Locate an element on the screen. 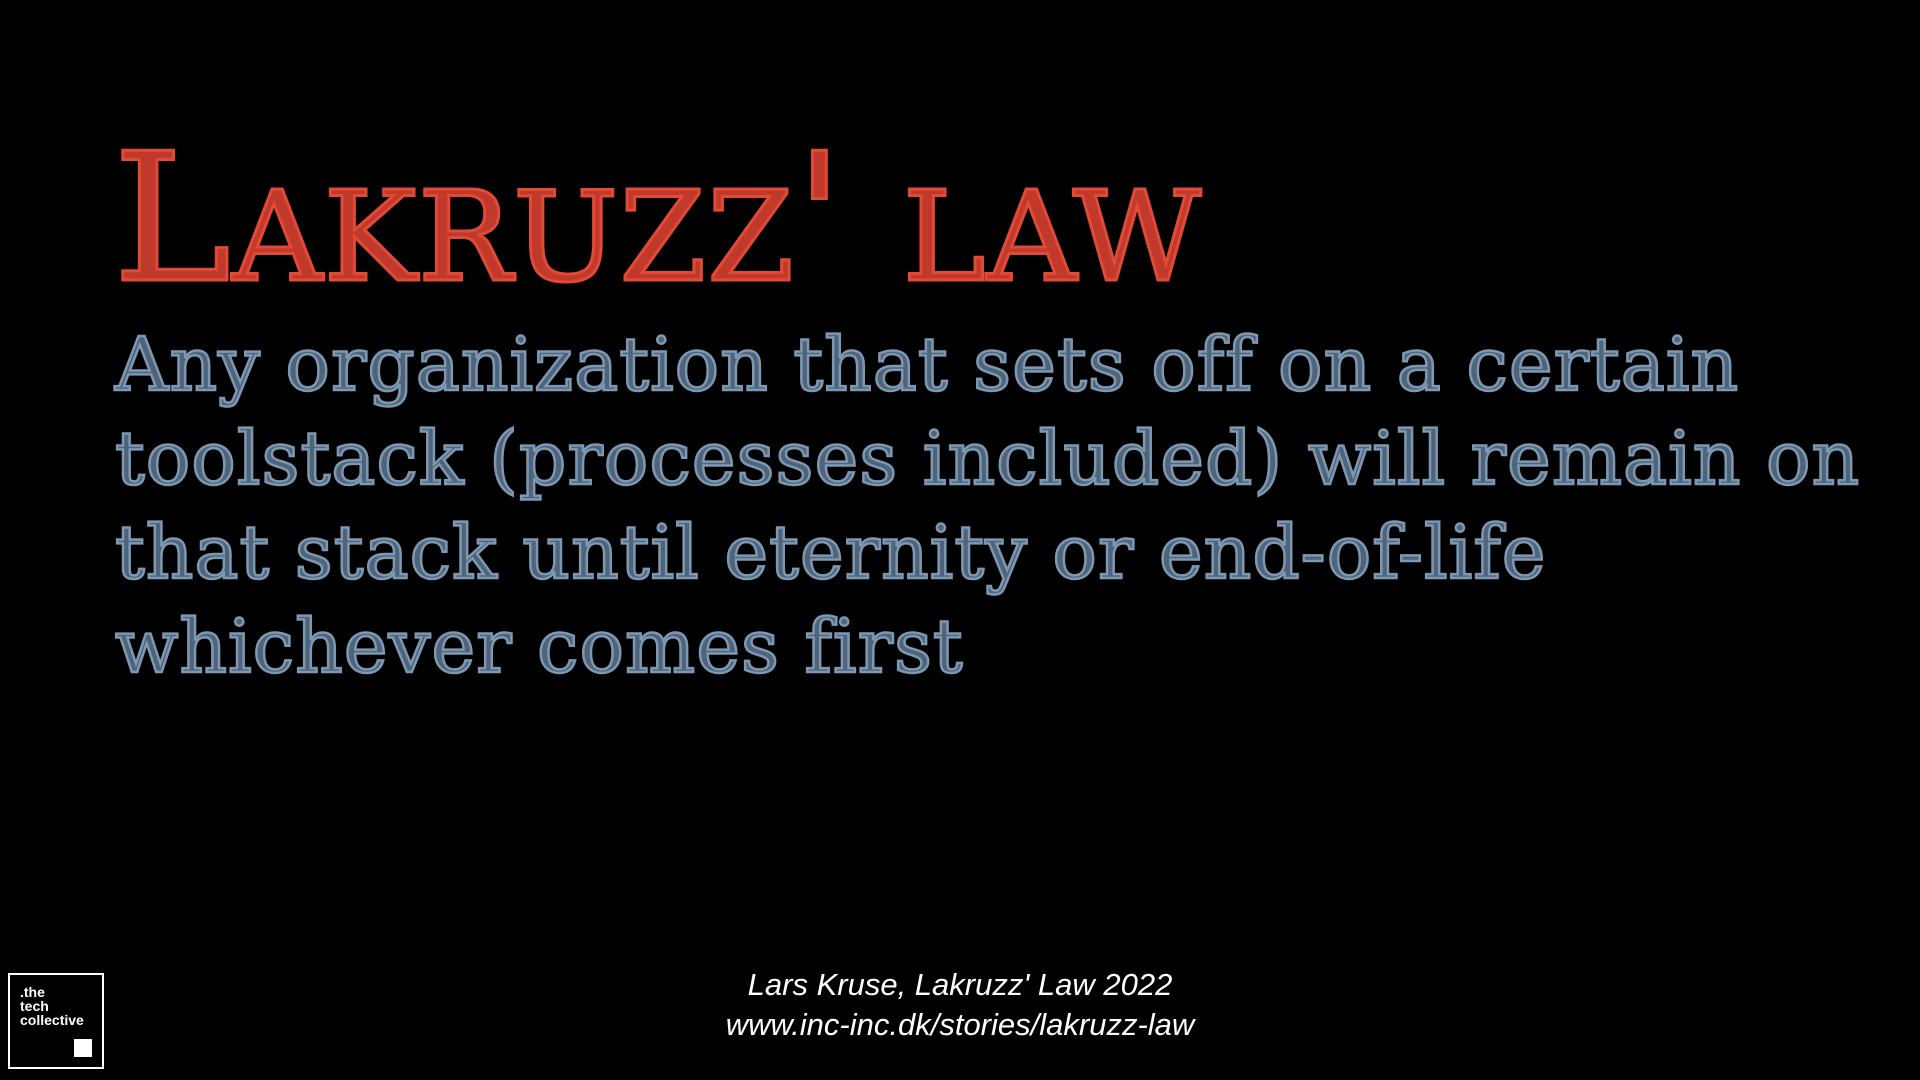 The image size is (1920, 1080). tech-collective-logo: .the tech collective is located at coordinates (56, 1021).